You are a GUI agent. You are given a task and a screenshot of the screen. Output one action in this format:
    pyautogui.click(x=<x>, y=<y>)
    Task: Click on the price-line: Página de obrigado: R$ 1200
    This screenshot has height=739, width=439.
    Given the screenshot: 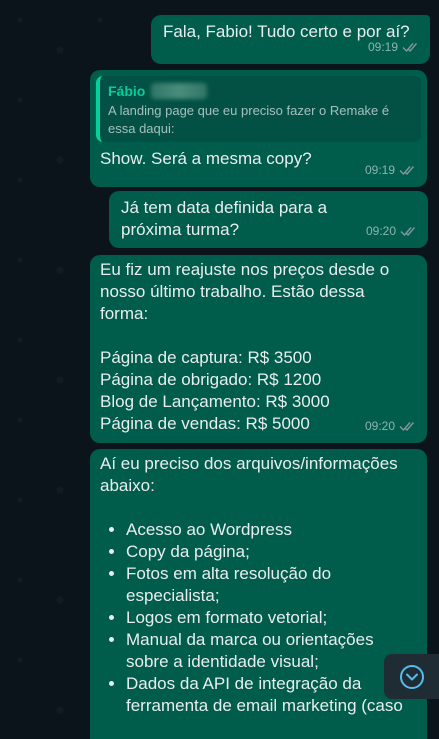 What is the action you would take?
    pyautogui.click(x=211, y=379)
    